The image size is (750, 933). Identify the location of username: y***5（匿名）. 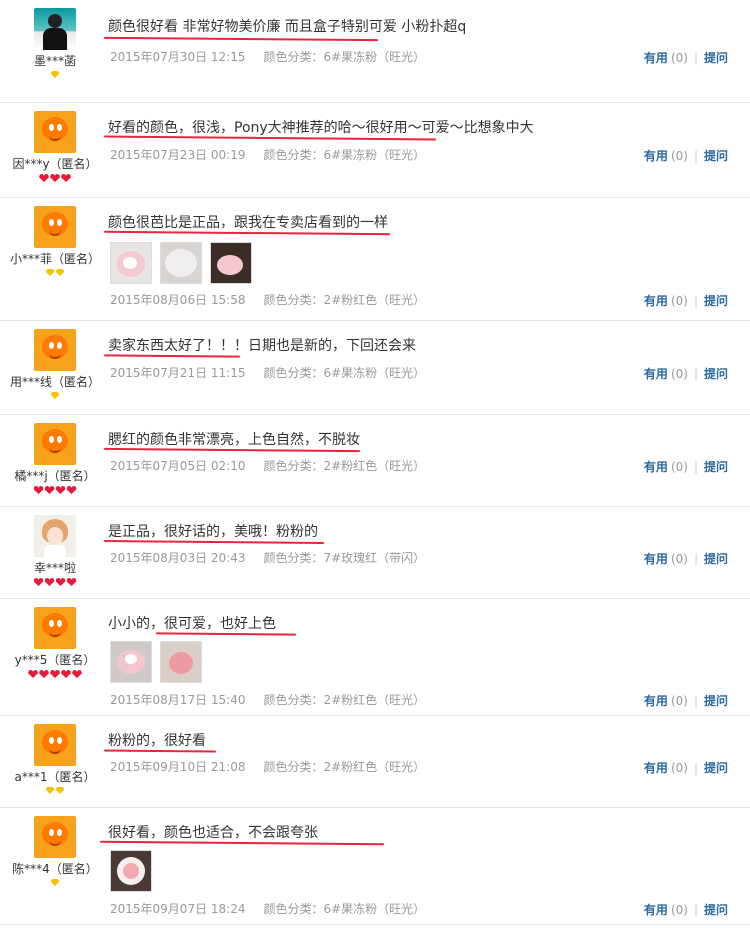
(55, 659).